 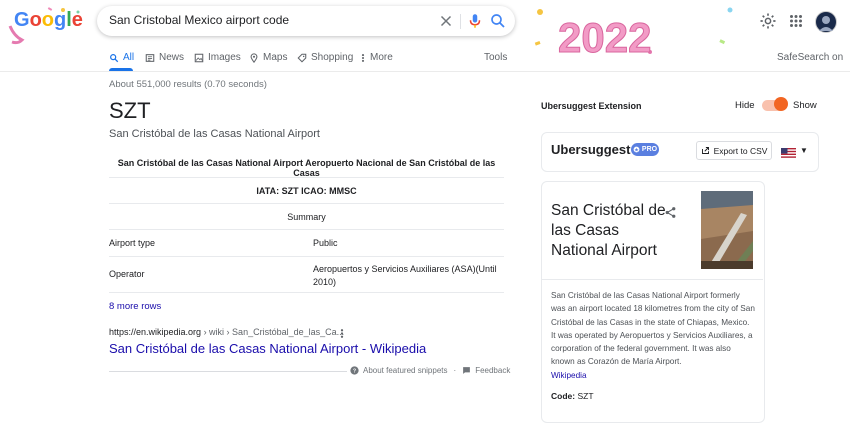 What do you see at coordinates (705, 150) in the screenshot?
I see `export-icon` at bounding box center [705, 150].